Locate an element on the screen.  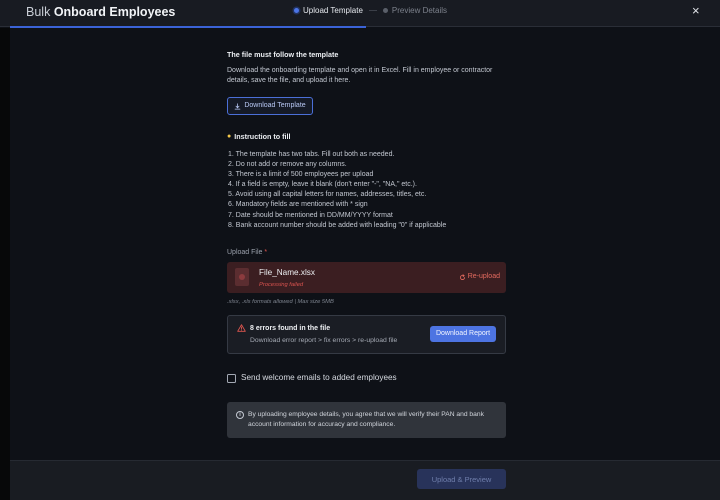
step-progress-bar is located at coordinates (188, 27).